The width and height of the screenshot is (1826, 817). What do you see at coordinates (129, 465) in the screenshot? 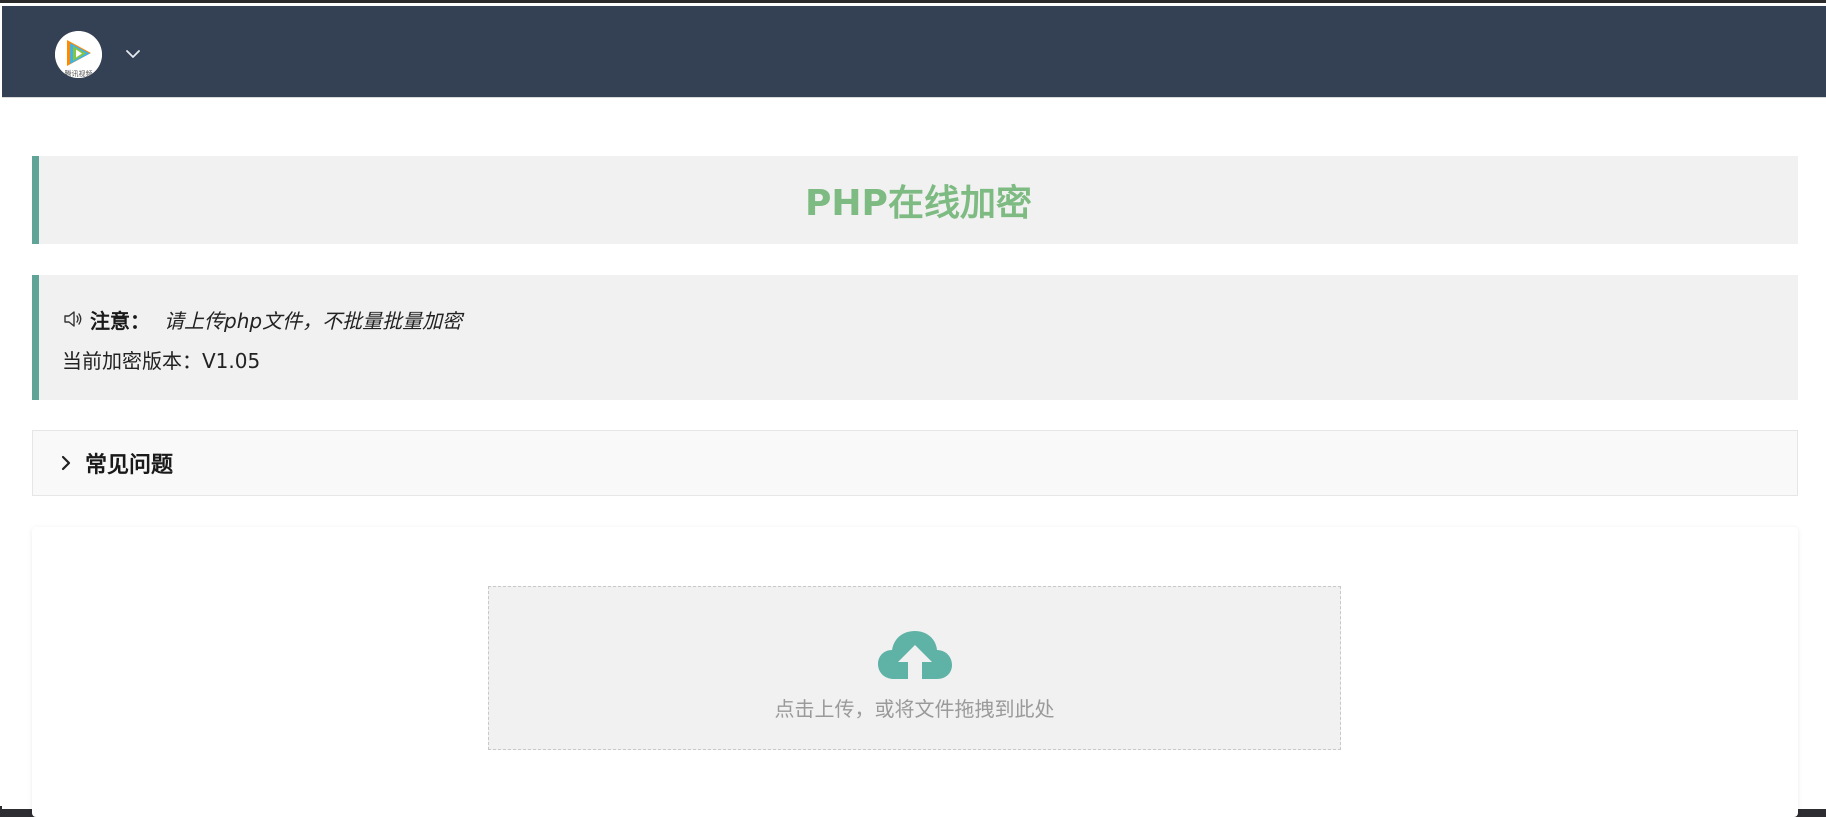
I see `faq-title: 常见问题` at bounding box center [129, 465].